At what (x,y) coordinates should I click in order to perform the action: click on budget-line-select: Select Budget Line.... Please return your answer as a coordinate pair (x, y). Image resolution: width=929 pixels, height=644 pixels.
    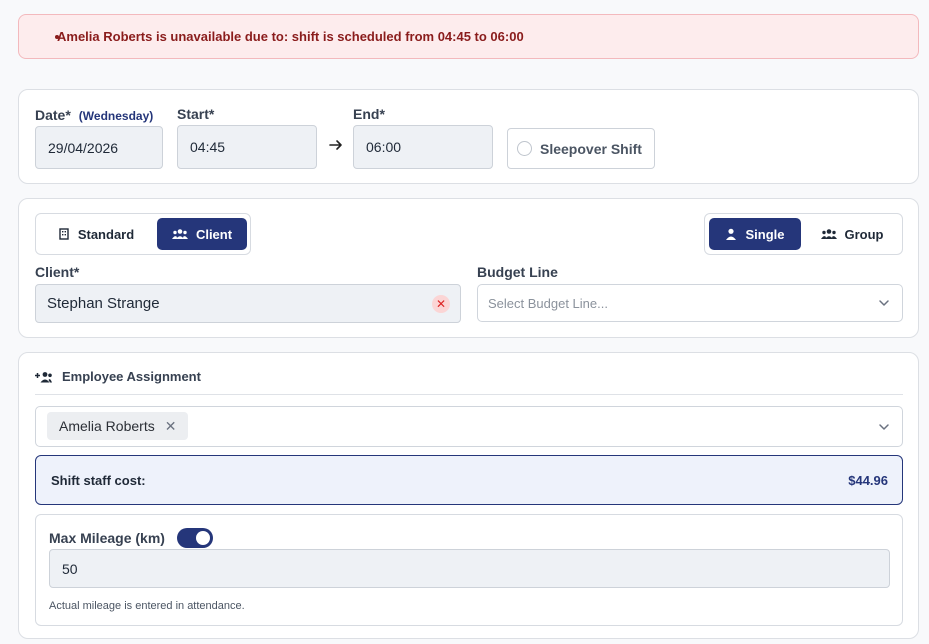
    Looking at the image, I should click on (690, 303).